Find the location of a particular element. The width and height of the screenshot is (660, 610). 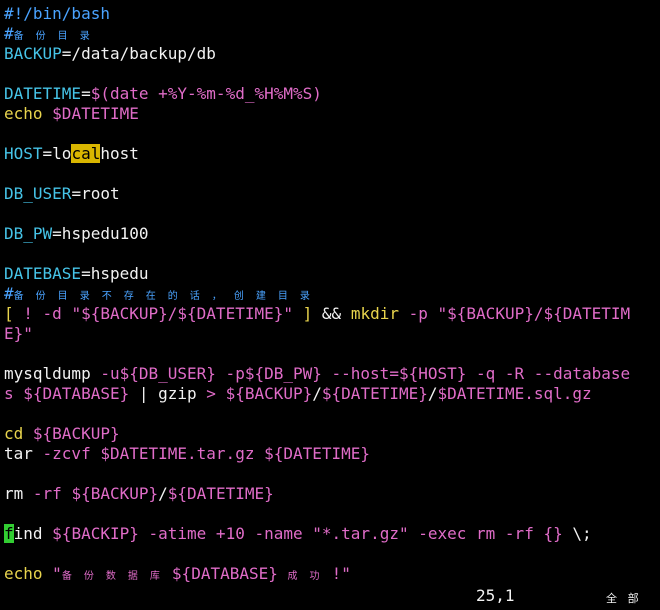

code-token: =/data/backup/db is located at coordinates (138, 53).